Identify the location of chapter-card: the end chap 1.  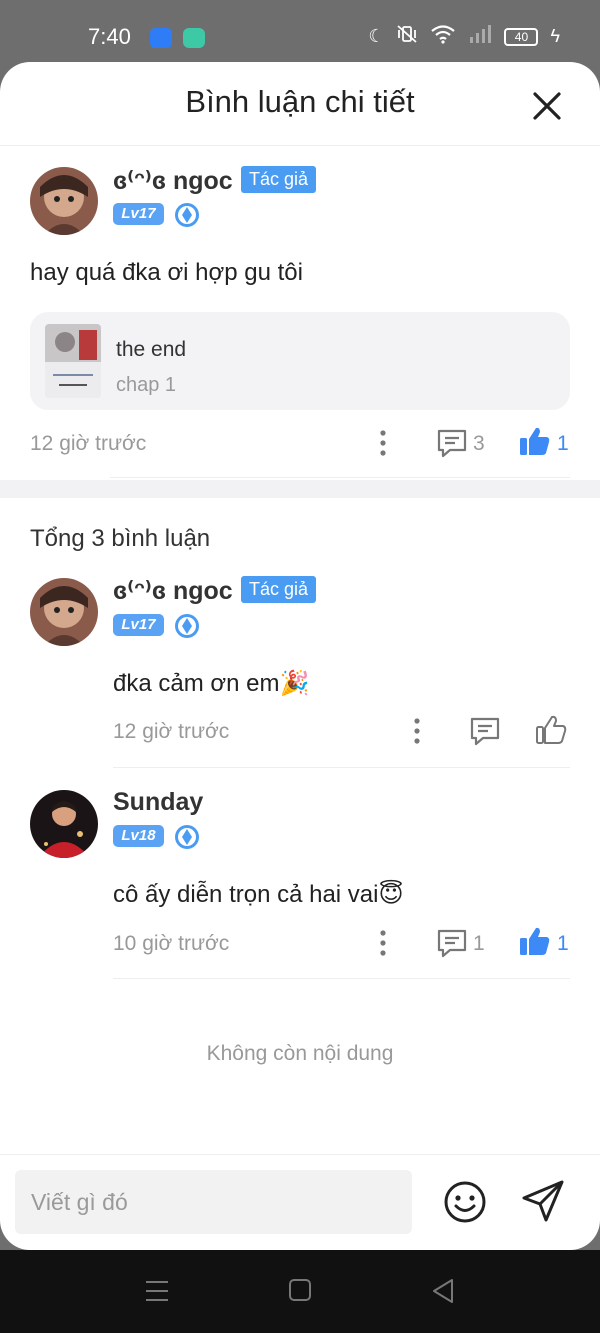
(300, 361).